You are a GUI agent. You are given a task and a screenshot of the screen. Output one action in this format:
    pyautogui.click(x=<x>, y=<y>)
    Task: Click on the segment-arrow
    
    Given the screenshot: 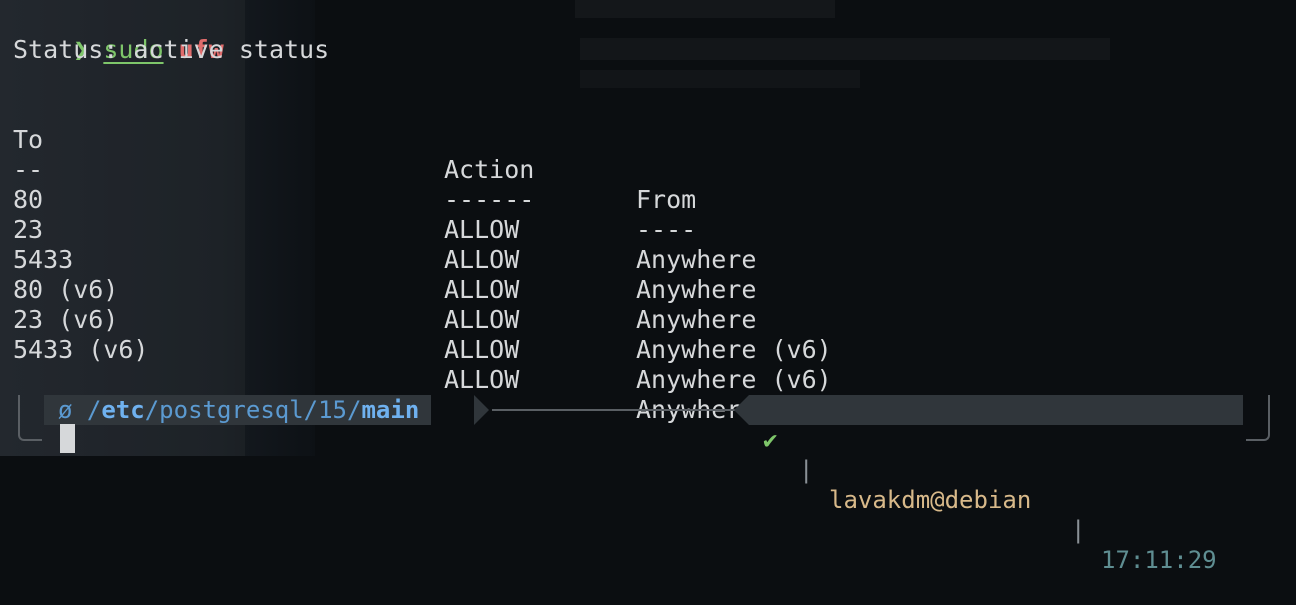 What is the action you would take?
    pyautogui.click(x=481, y=410)
    